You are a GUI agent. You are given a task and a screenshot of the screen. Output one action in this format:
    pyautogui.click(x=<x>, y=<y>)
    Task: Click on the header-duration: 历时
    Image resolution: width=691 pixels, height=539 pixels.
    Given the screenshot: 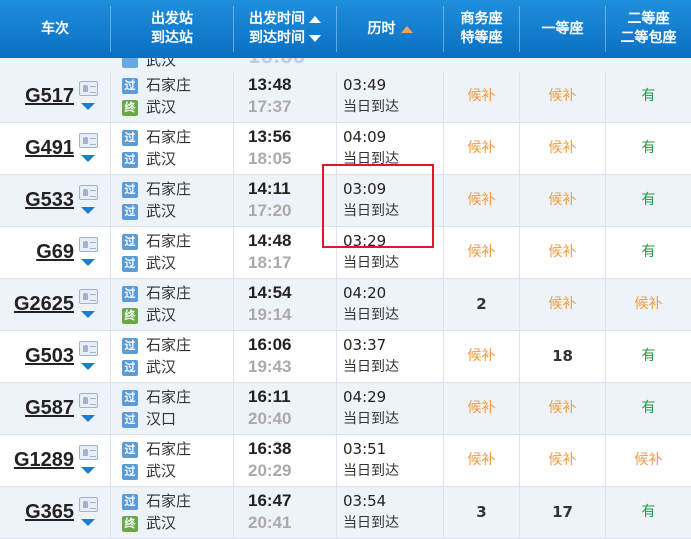 What is the action you would take?
    pyautogui.click(x=390, y=29)
    